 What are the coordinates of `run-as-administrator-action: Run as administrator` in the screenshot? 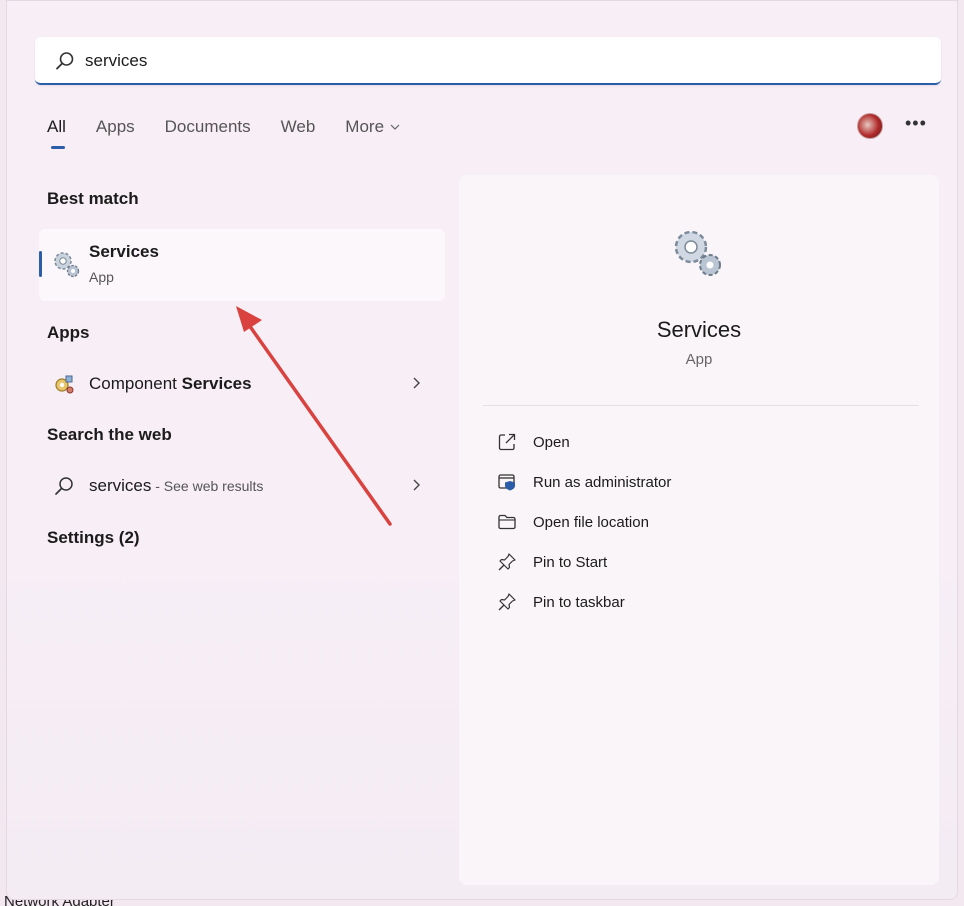 It's located at (699, 482).